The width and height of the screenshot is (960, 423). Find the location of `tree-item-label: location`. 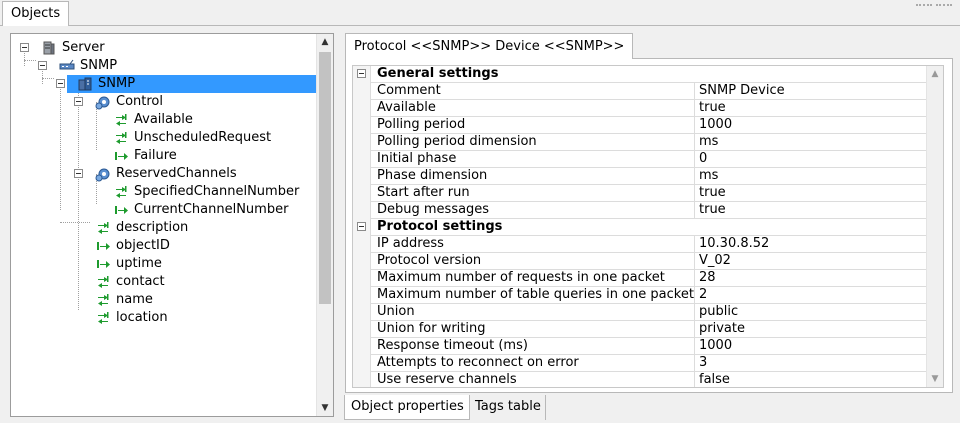

tree-item-label: location is located at coordinates (142, 317).